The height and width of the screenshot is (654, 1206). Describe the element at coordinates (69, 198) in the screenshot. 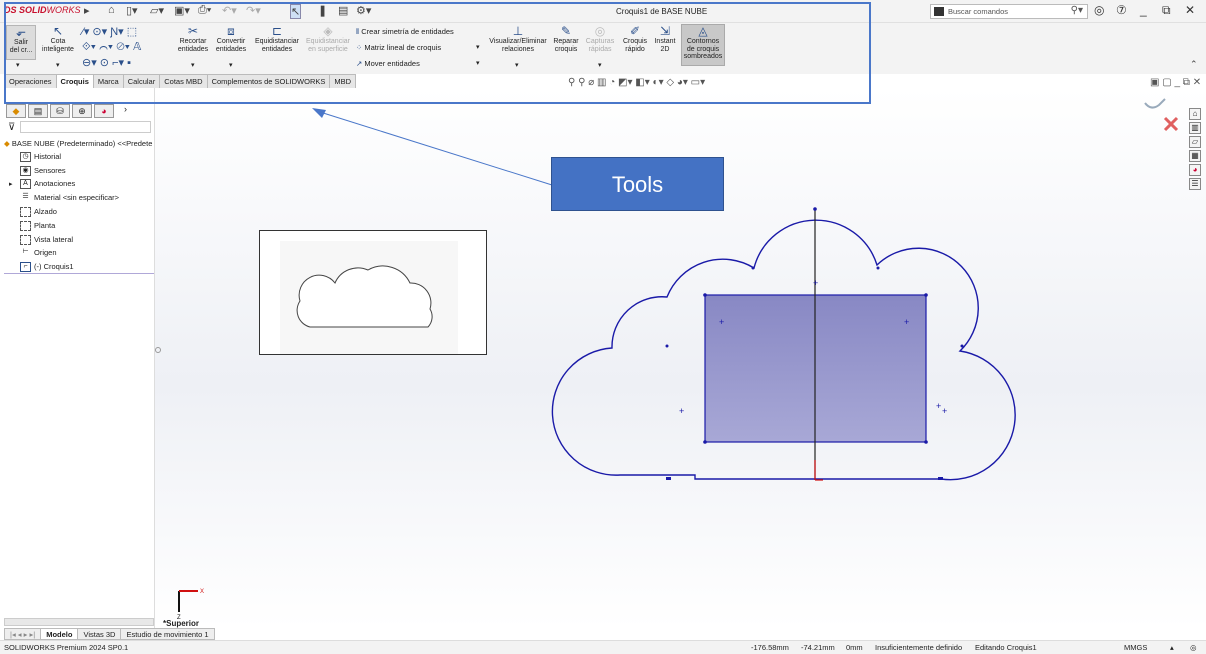

I see `tree-item-material: ☰ Material <sin especificar>` at that location.